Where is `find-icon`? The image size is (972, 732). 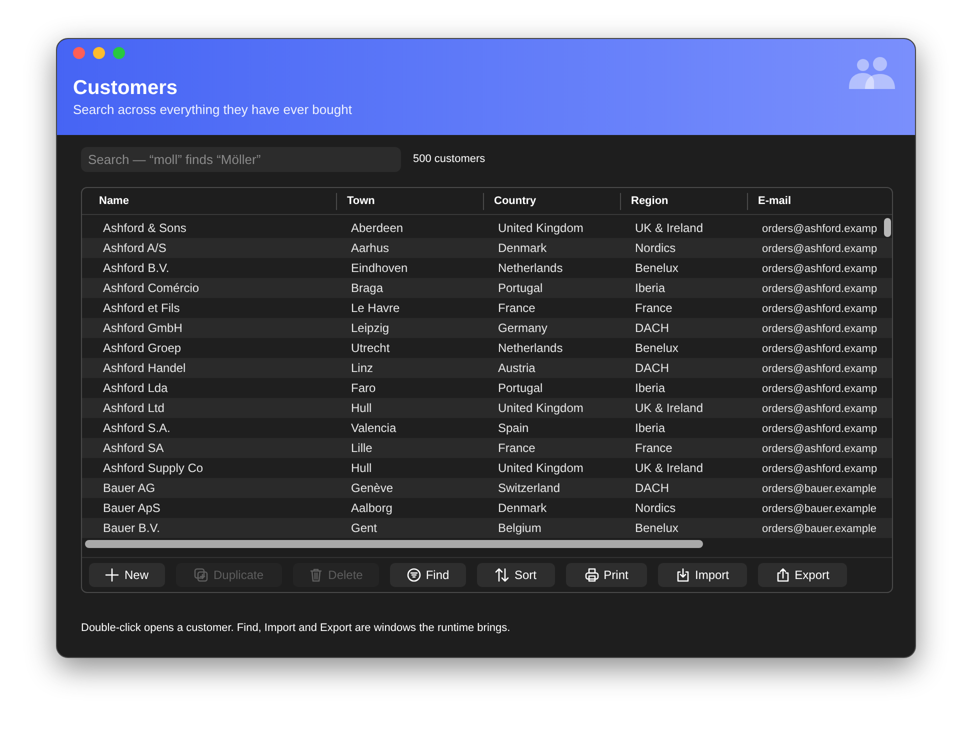
find-icon is located at coordinates (413, 575).